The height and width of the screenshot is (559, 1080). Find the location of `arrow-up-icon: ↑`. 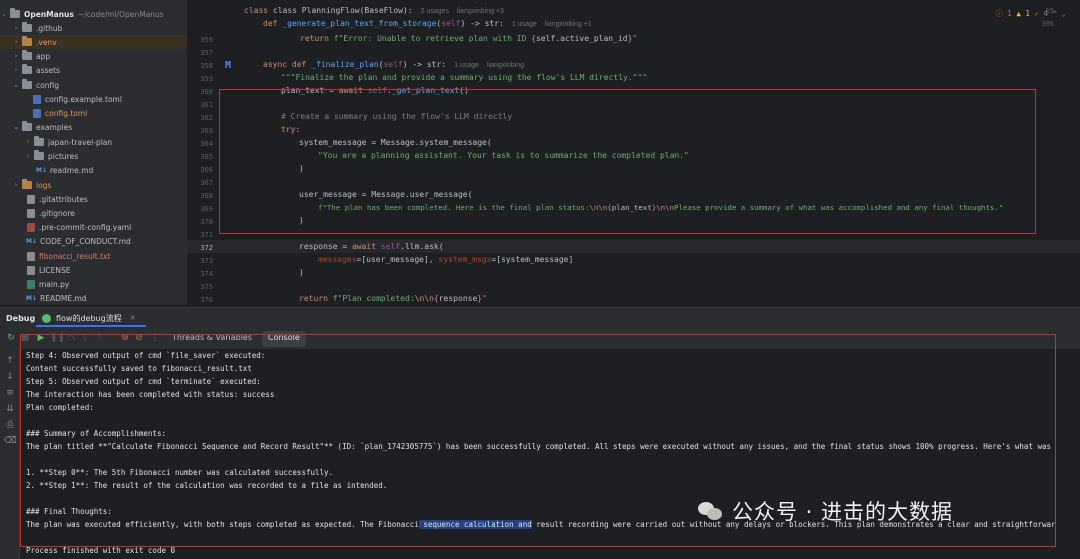

arrow-up-icon: ↑ is located at coordinates (10, 361).